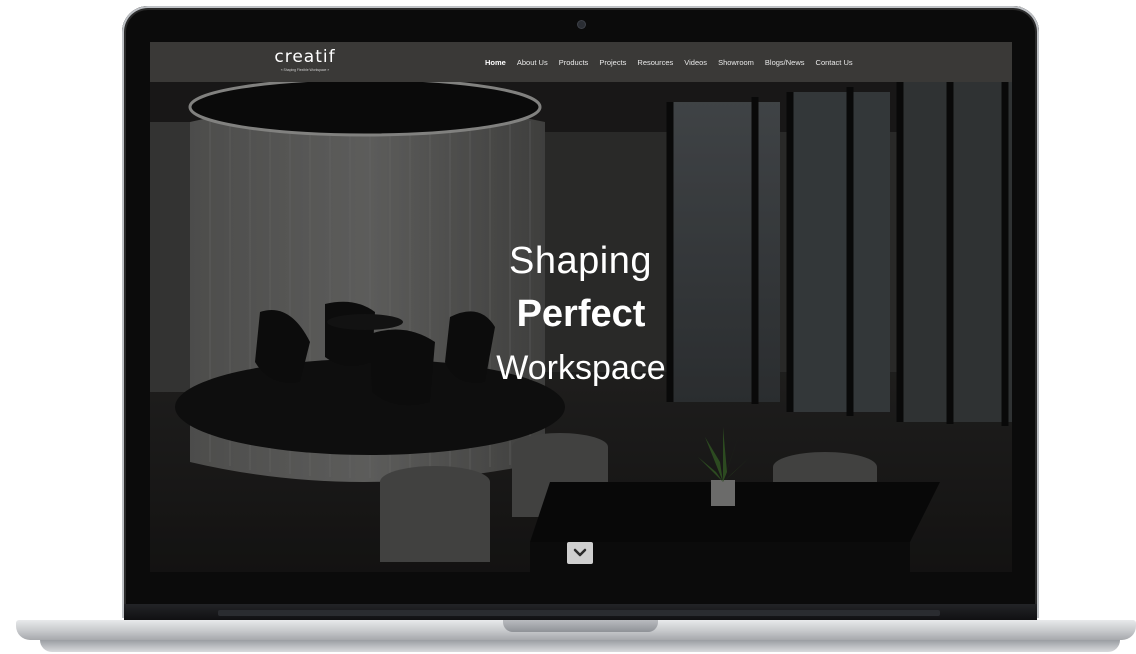 Image resolution: width=1136 pixels, height=654 pixels. I want to click on hero-line-2: Perfect, so click(581, 314).